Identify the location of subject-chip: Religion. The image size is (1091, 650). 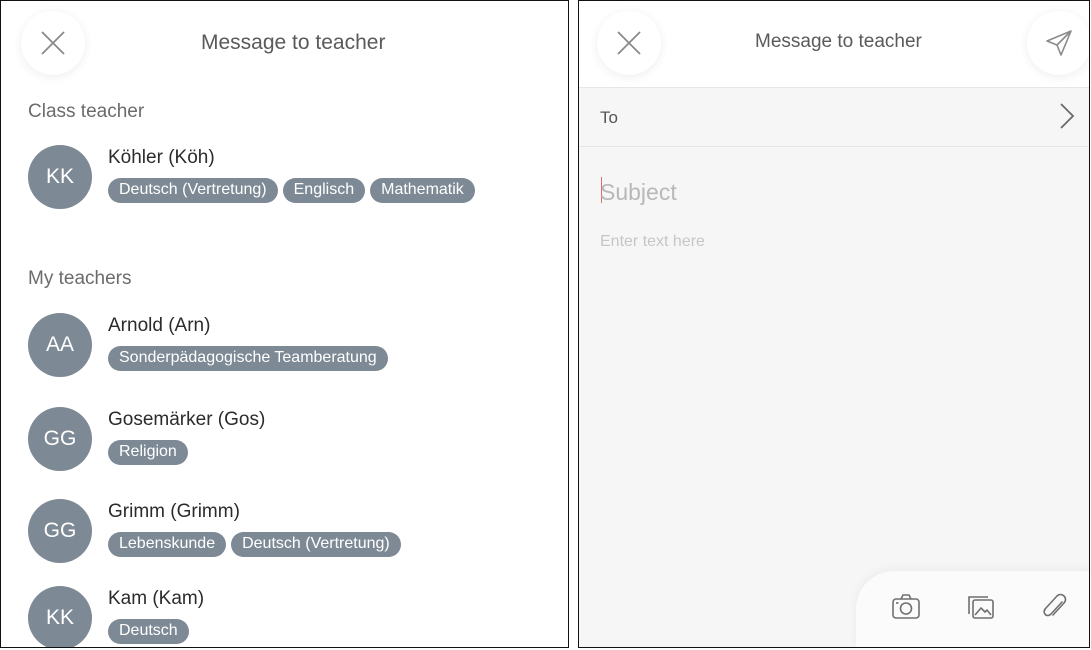
(148, 452).